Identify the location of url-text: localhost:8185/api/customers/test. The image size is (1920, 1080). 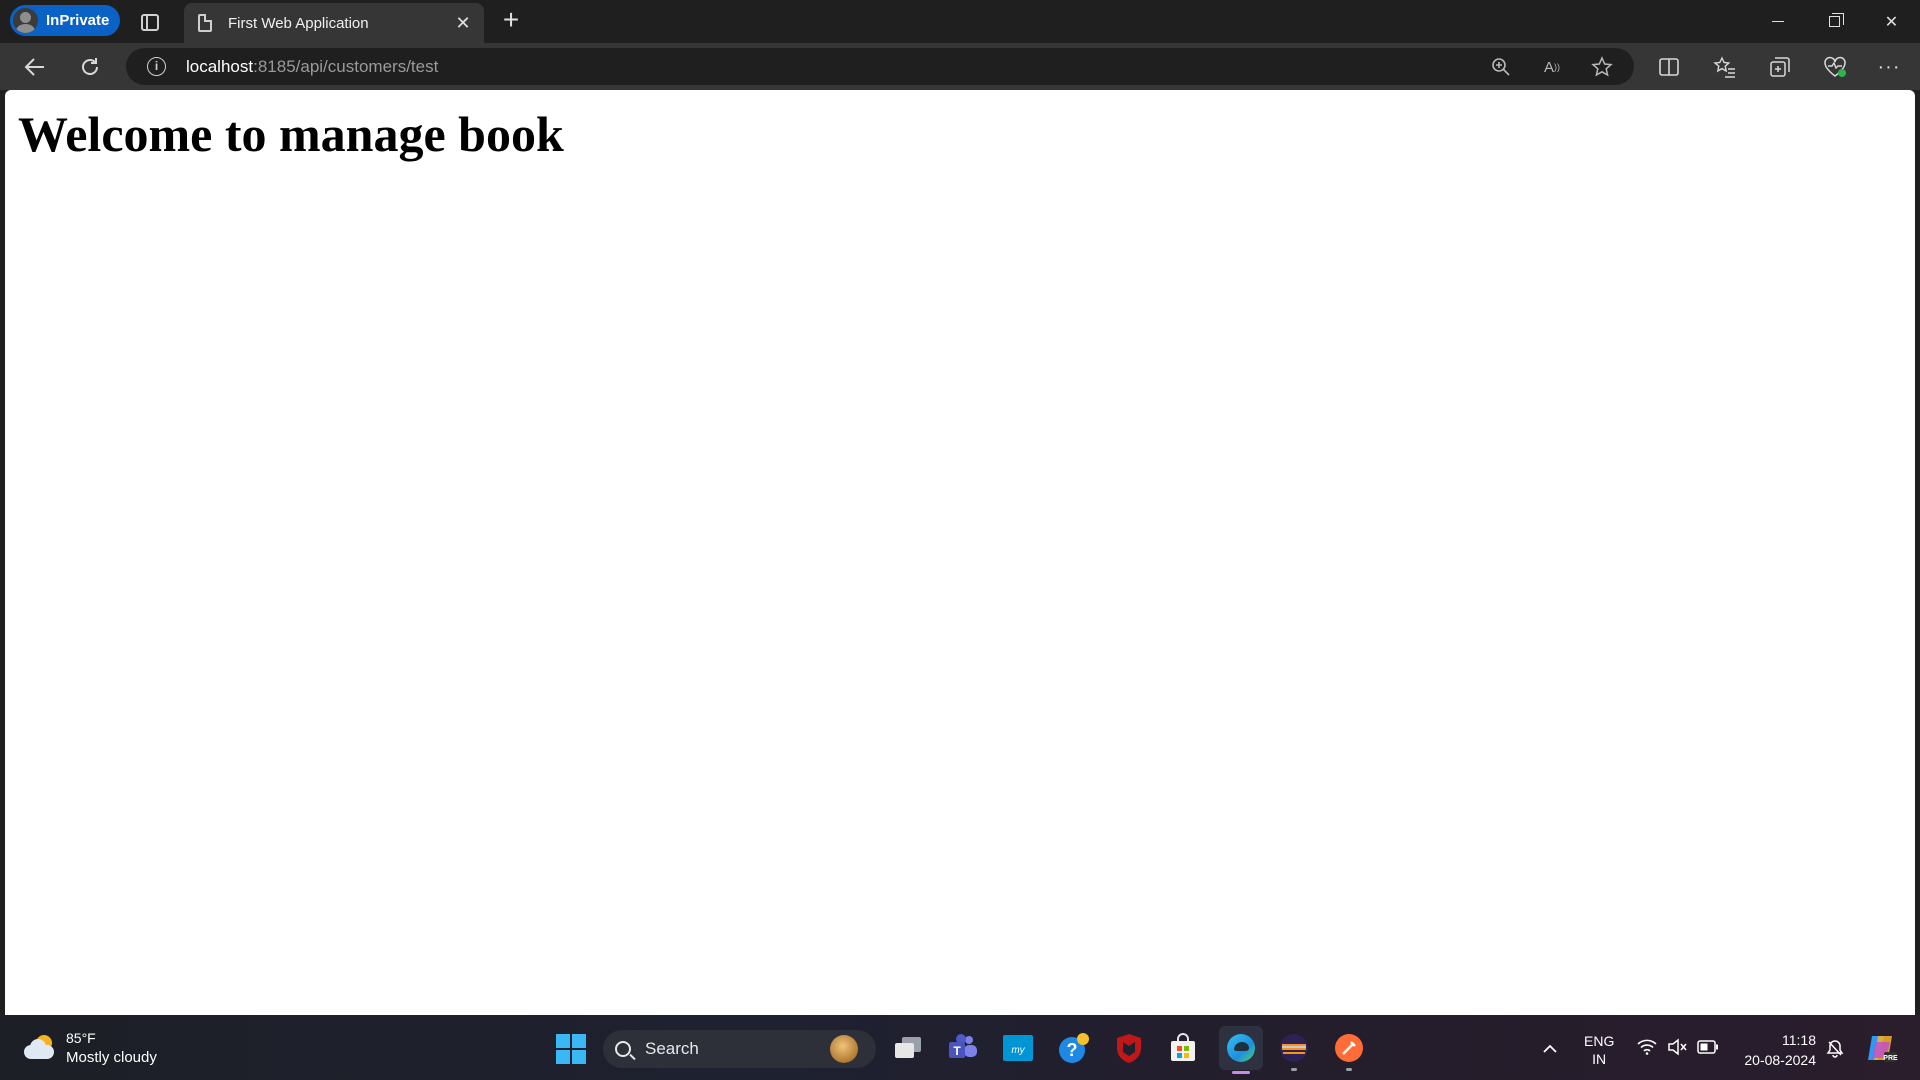
(312, 67).